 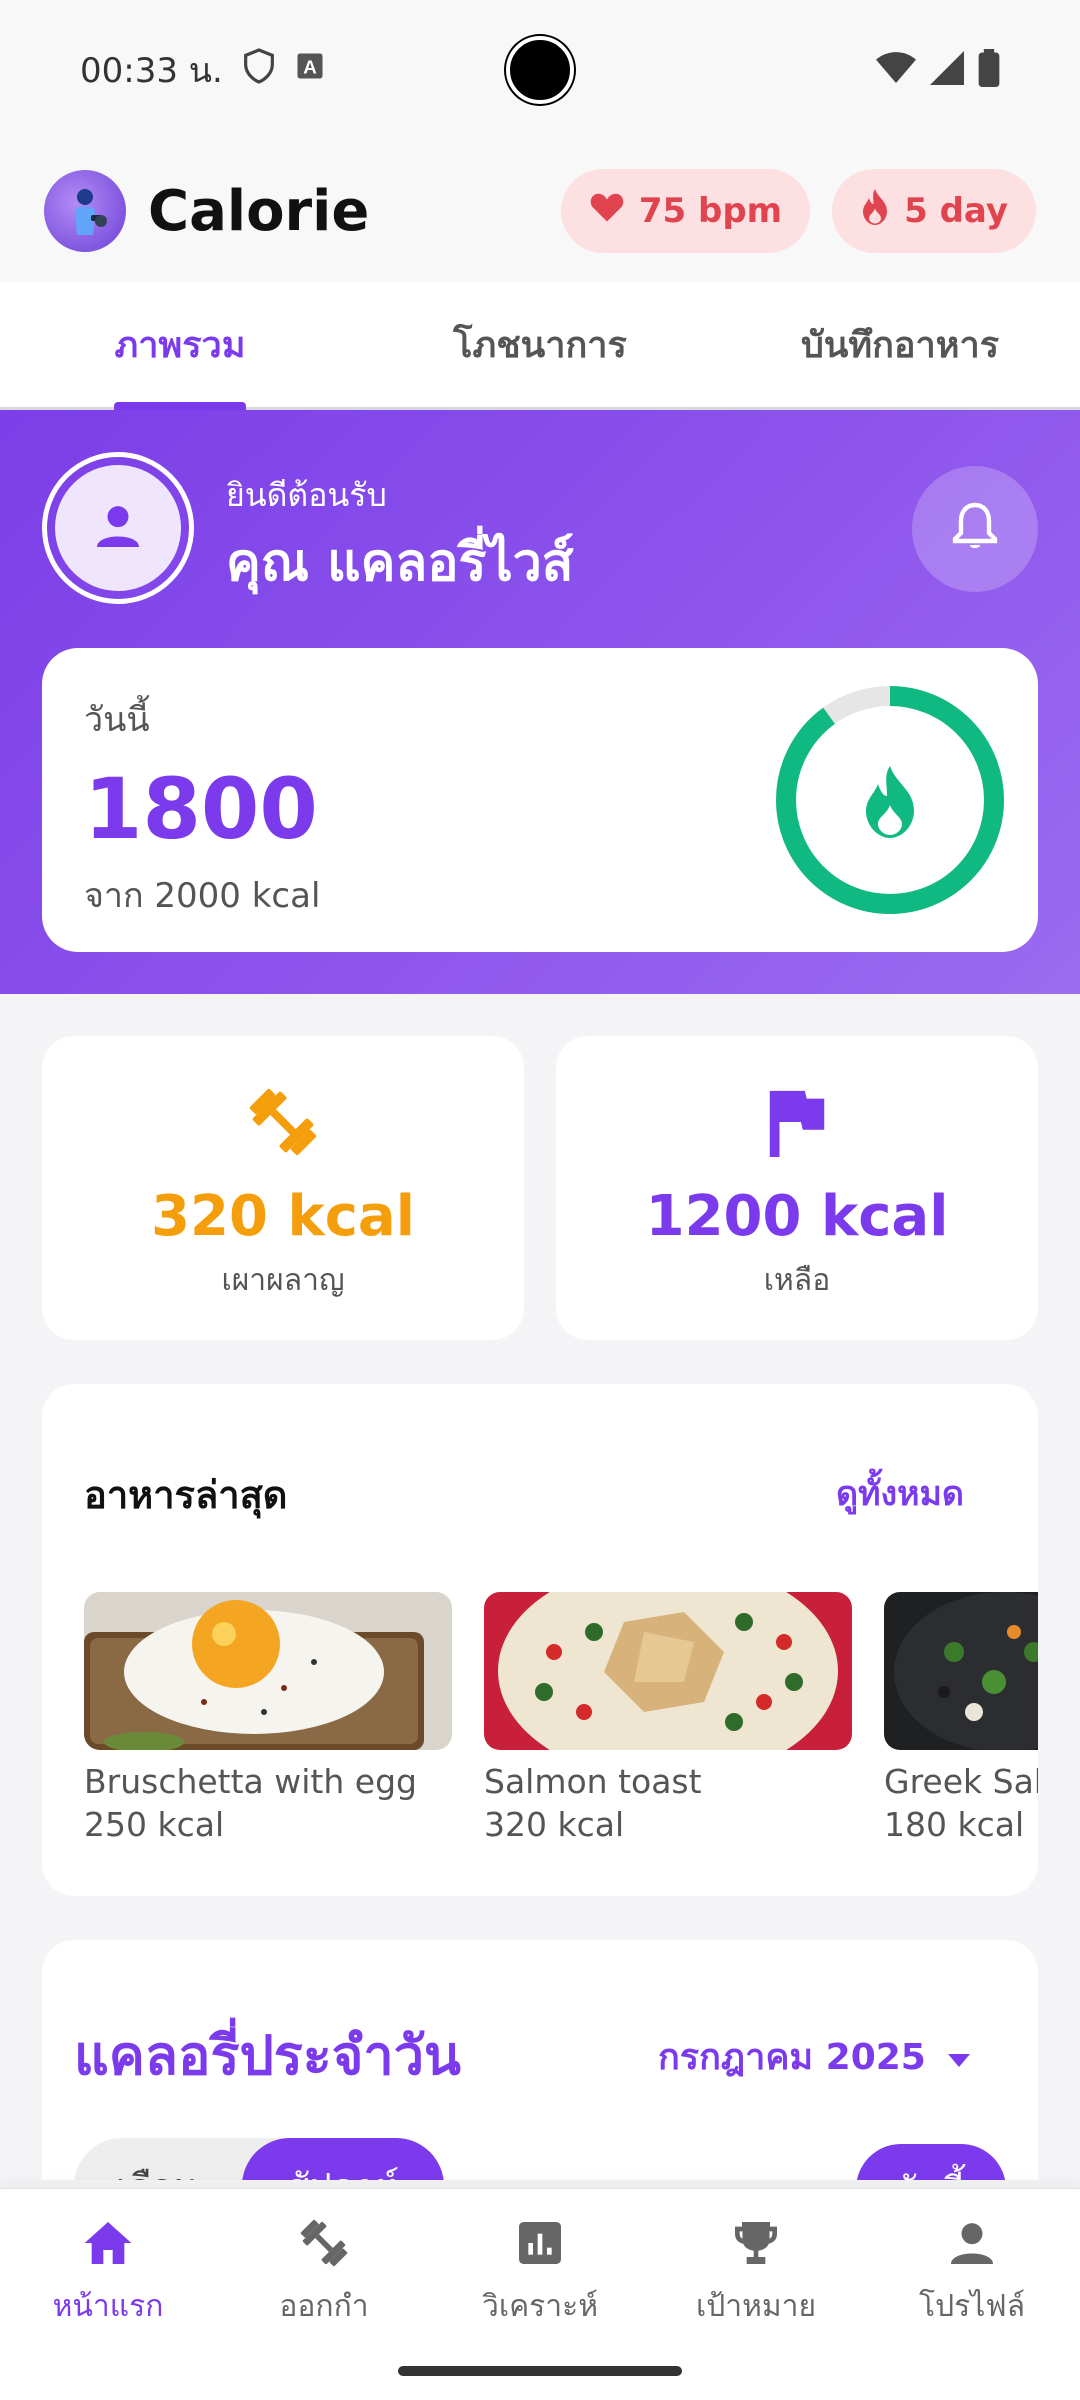 What do you see at coordinates (540, 211) in the screenshot?
I see `app-header: Calorie 75 bpm 5 day` at bounding box center [540, 211].